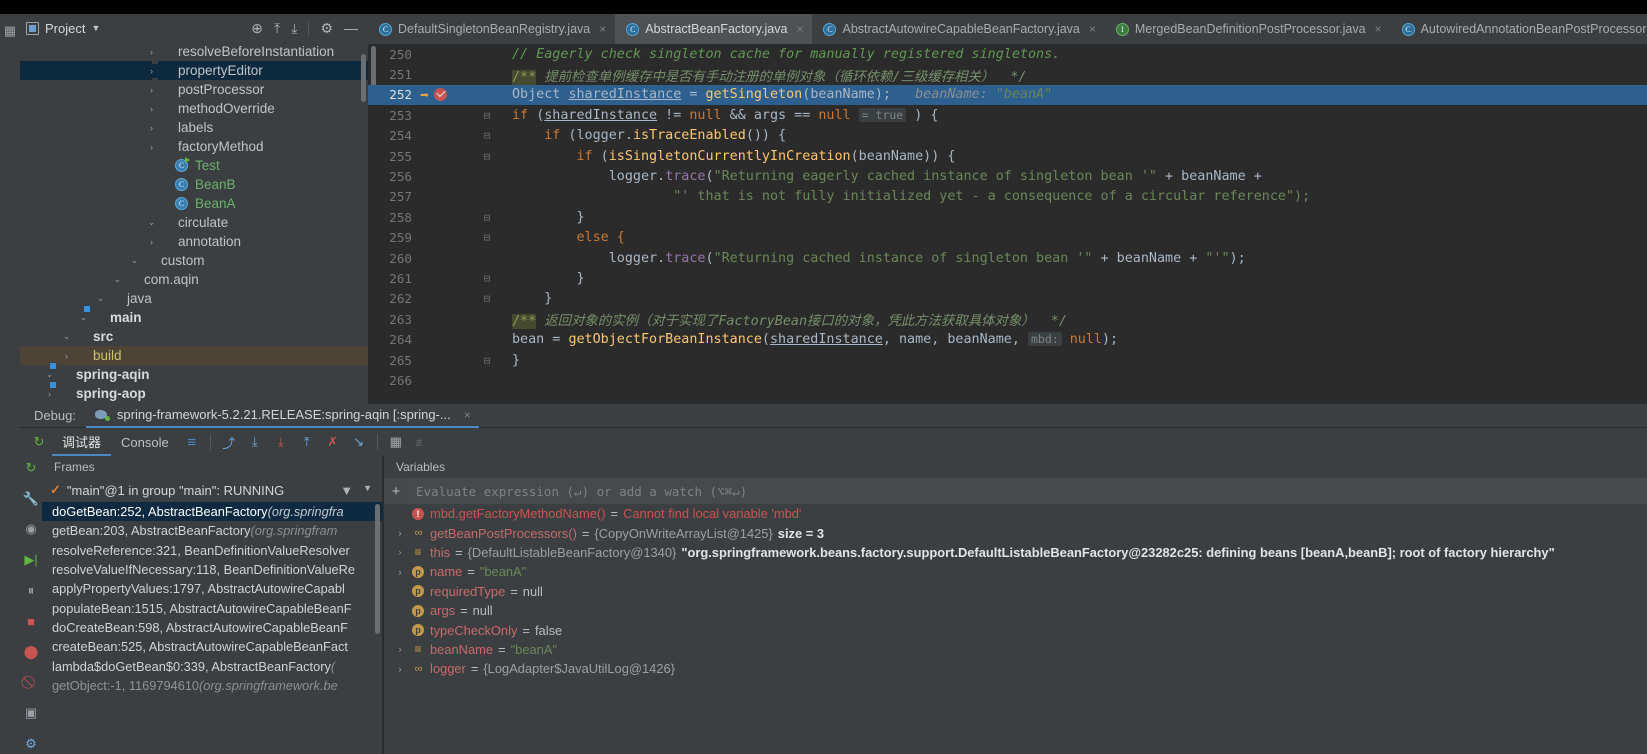 Image resolution: width=1647 pixels, height=754 pixels. Describe the element at coordinates (194, 51) in the screenshot. I see `tree-item-resolveBeforeInstantiation: › resolveBeforeInstantiation` at that location.